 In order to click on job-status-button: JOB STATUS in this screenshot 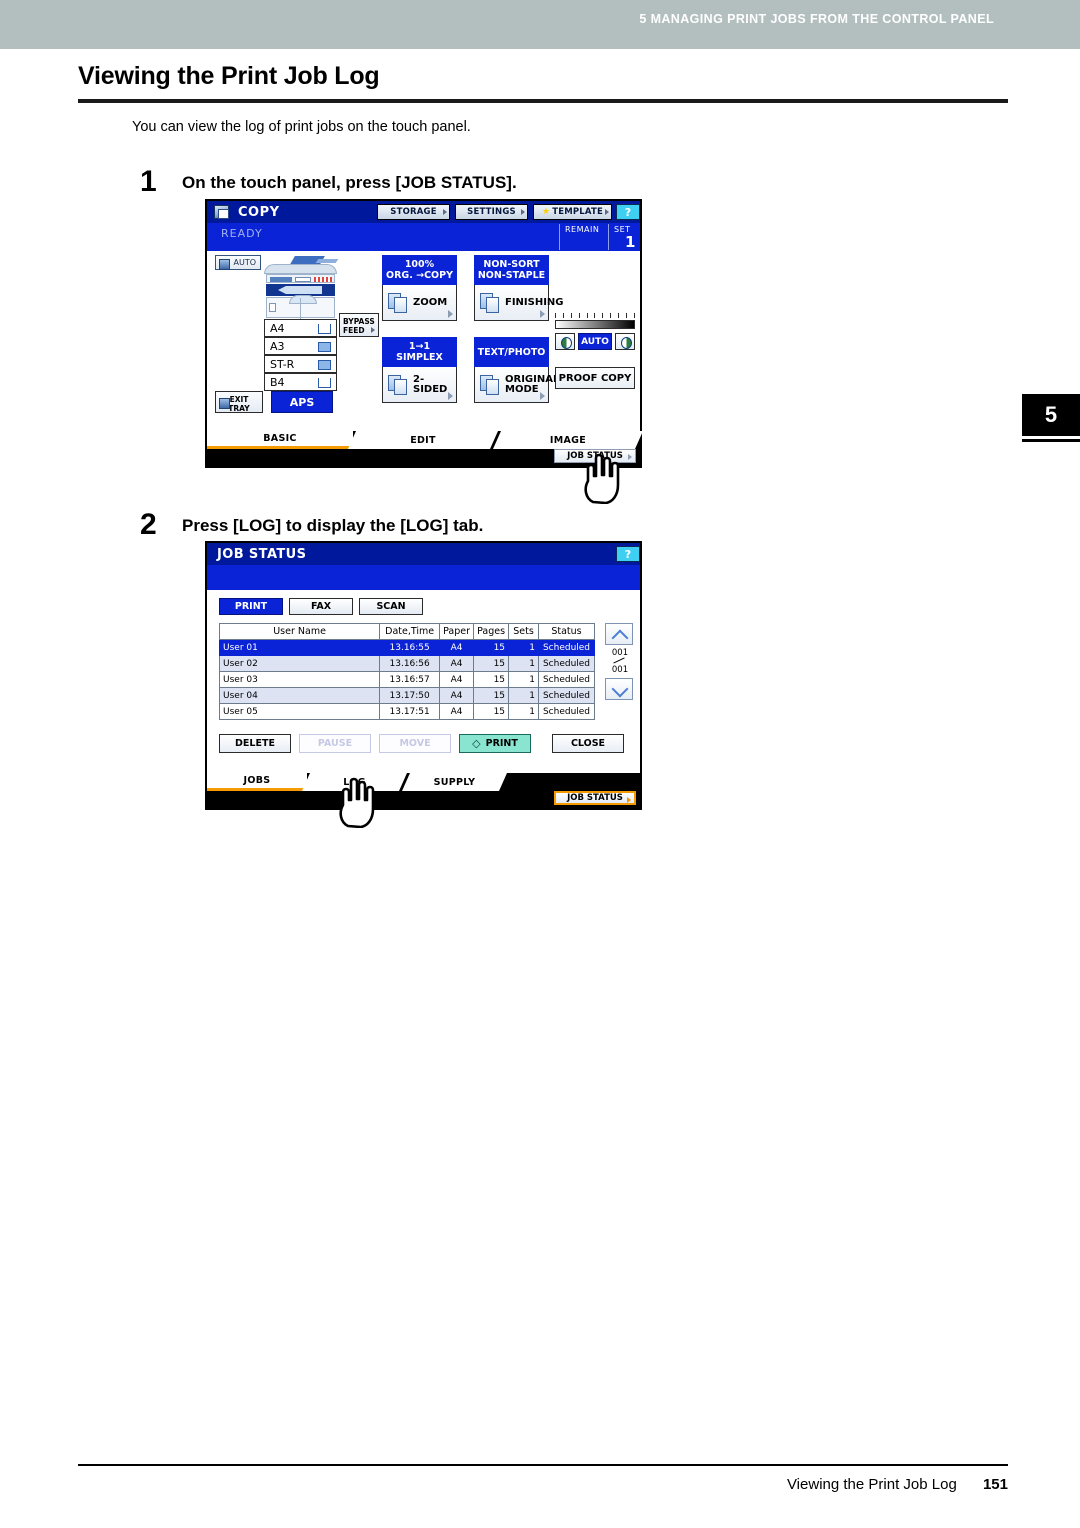, I will do `click(595, 798)`.